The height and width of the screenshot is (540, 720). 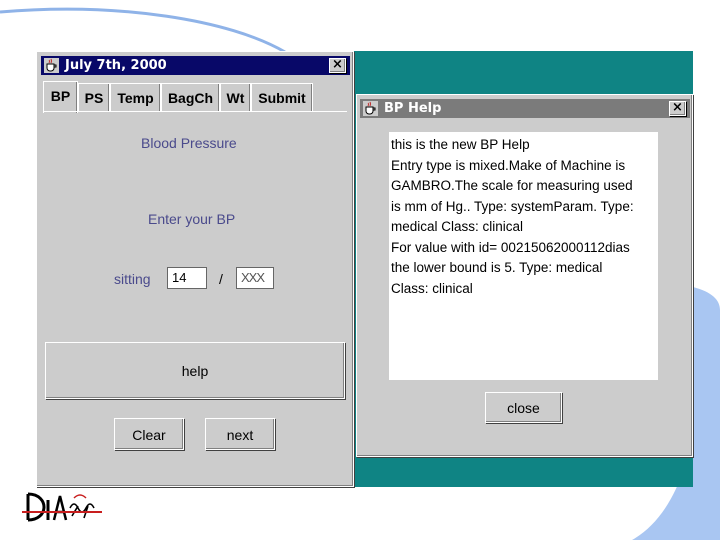 What do you see at coordinates (94, 97) in the screenshot?
I see `tab-ps: PS` at bounding box center [94, 97].